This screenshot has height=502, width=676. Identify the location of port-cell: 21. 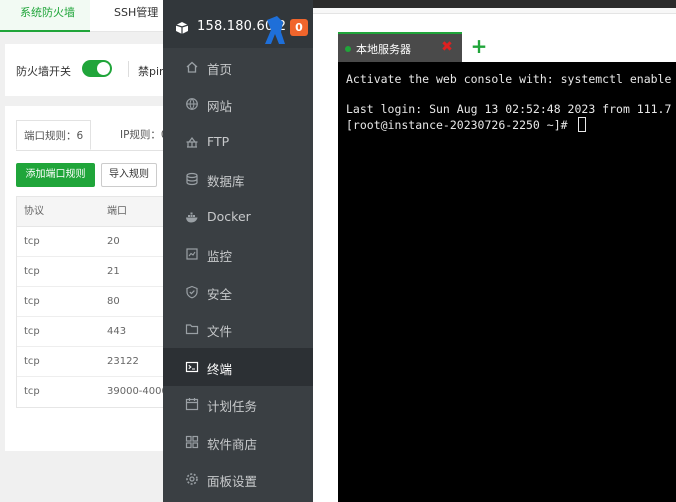
(113, 271).